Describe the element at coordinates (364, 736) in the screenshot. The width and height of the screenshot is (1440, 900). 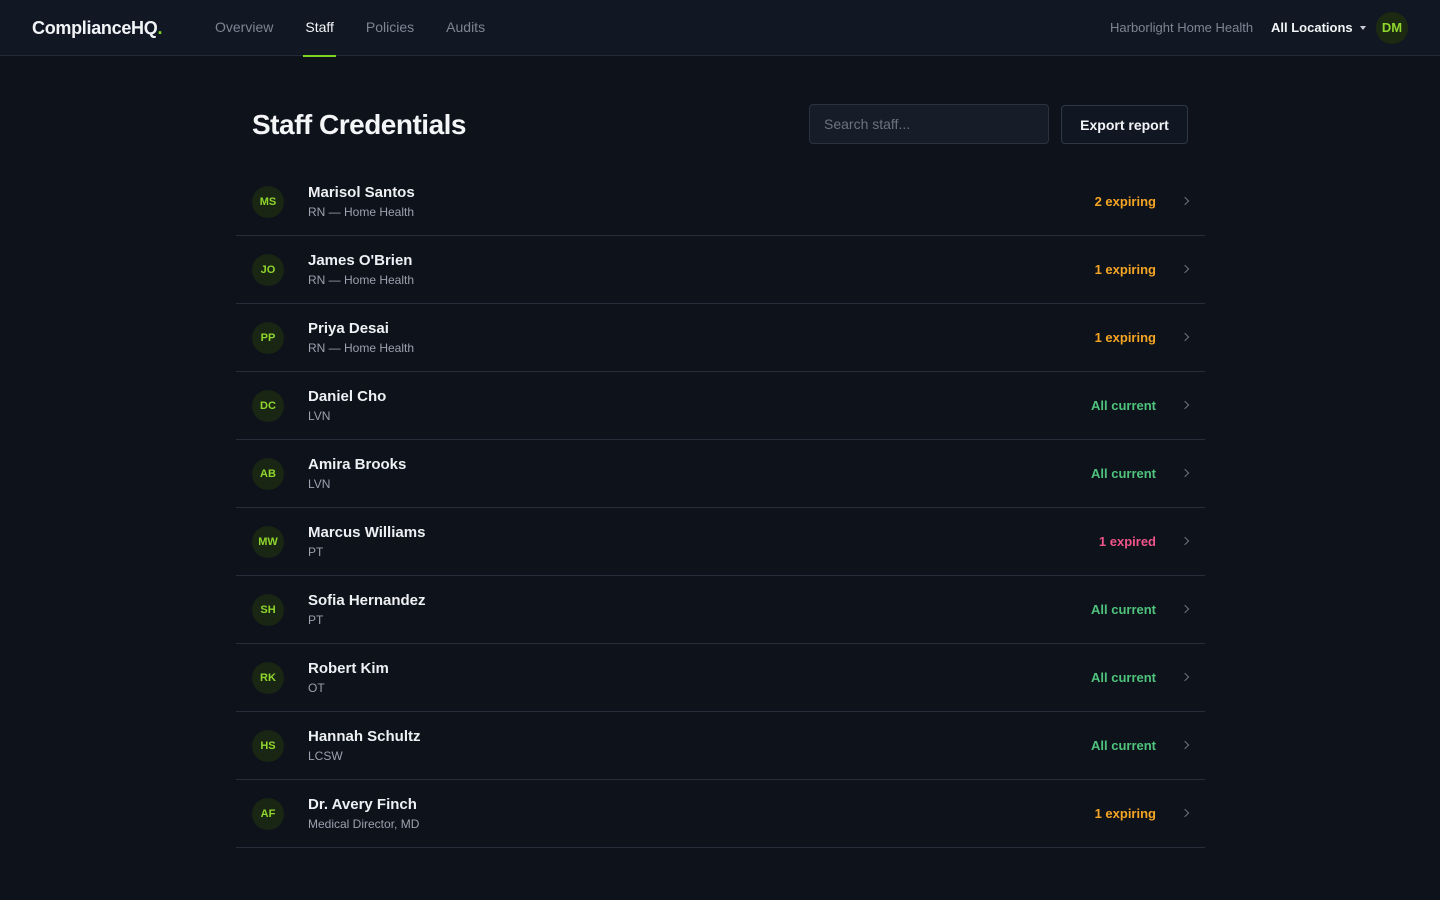
I see `staff-name: Hannah Schultz` at that location.